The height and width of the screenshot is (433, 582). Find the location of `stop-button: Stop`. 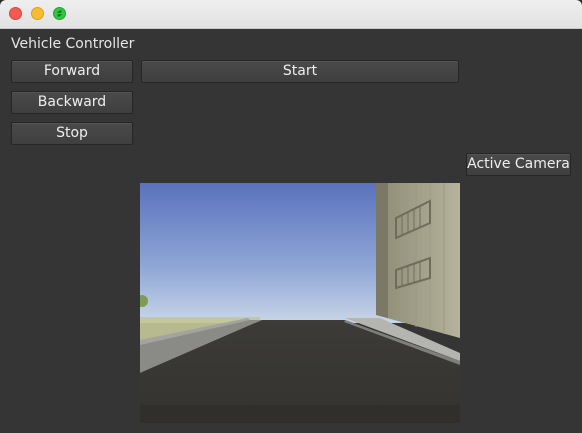

stop-button: Stop is located at coordinates (72, 133).